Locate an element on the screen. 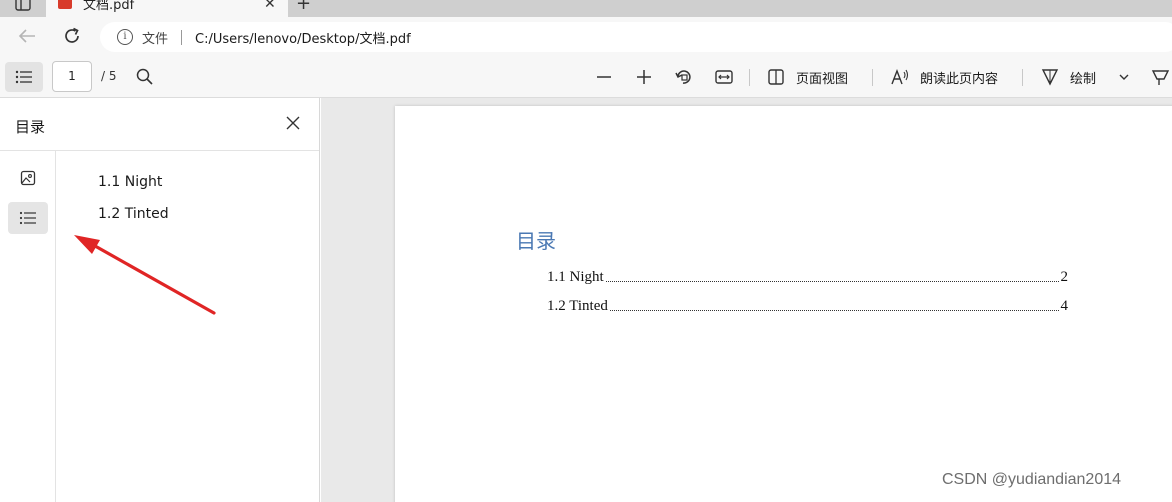  thumbnails-button is located at coordinates (28, 178).